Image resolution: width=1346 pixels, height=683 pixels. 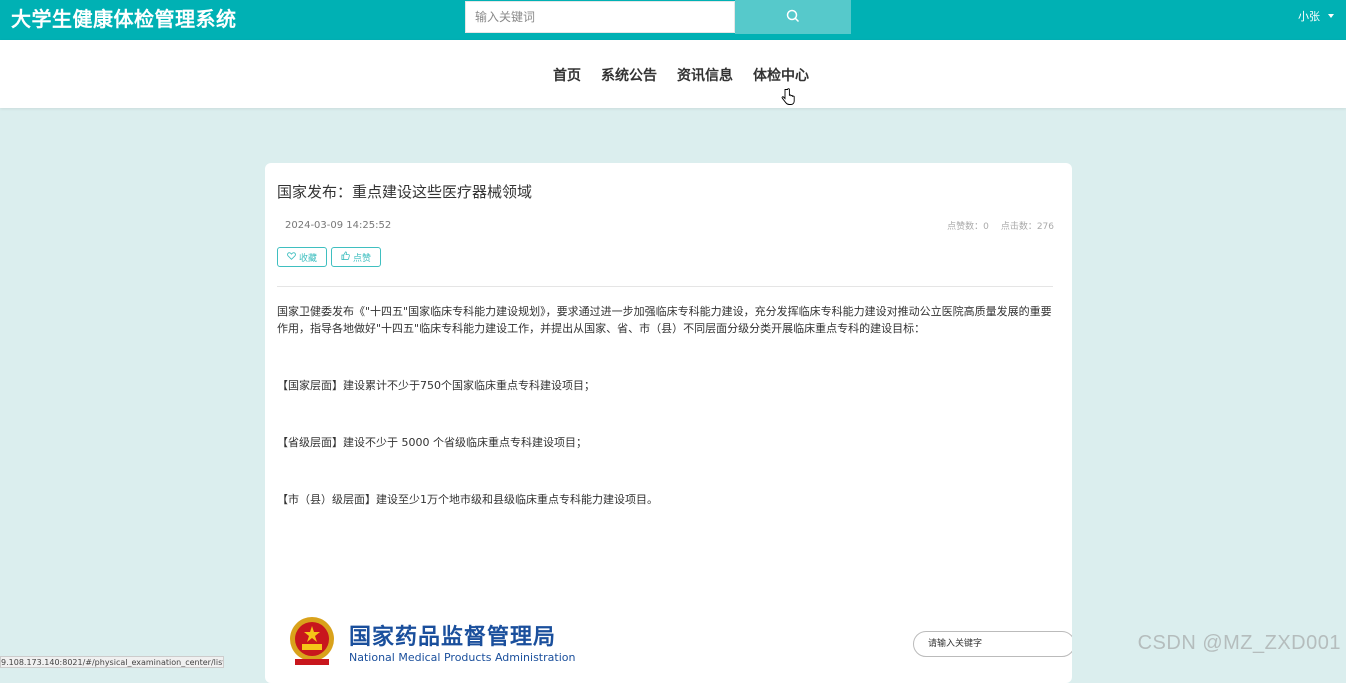 I want to click on favorite-button: 收藏, so click(x=302, y=257).